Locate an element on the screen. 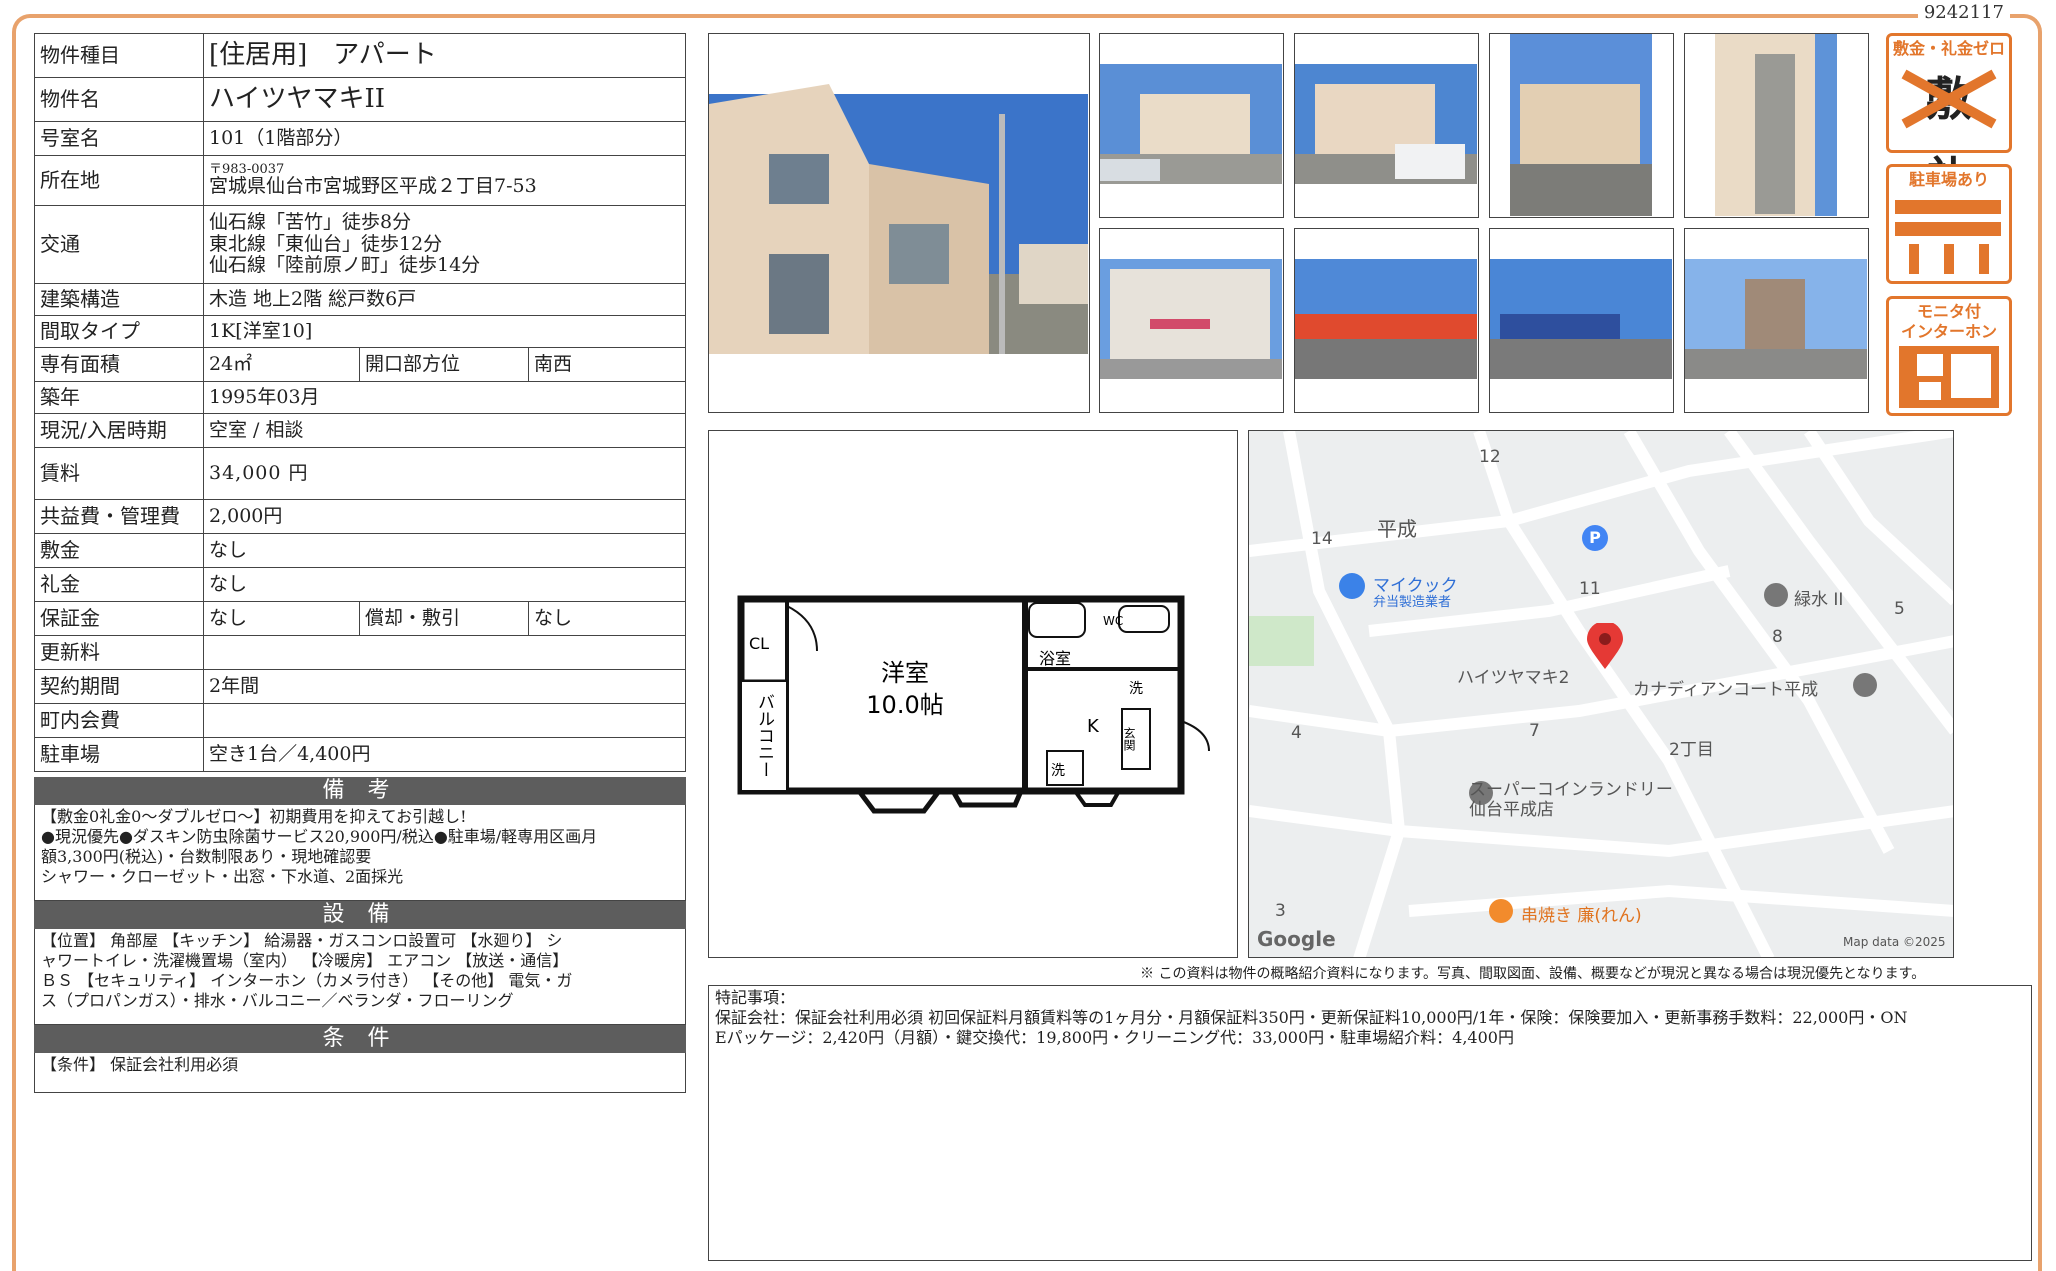 The image size is (2056, 1271). map-poi-laundry-sub: 仙台平成店 is located at coordinates (1511, 810).